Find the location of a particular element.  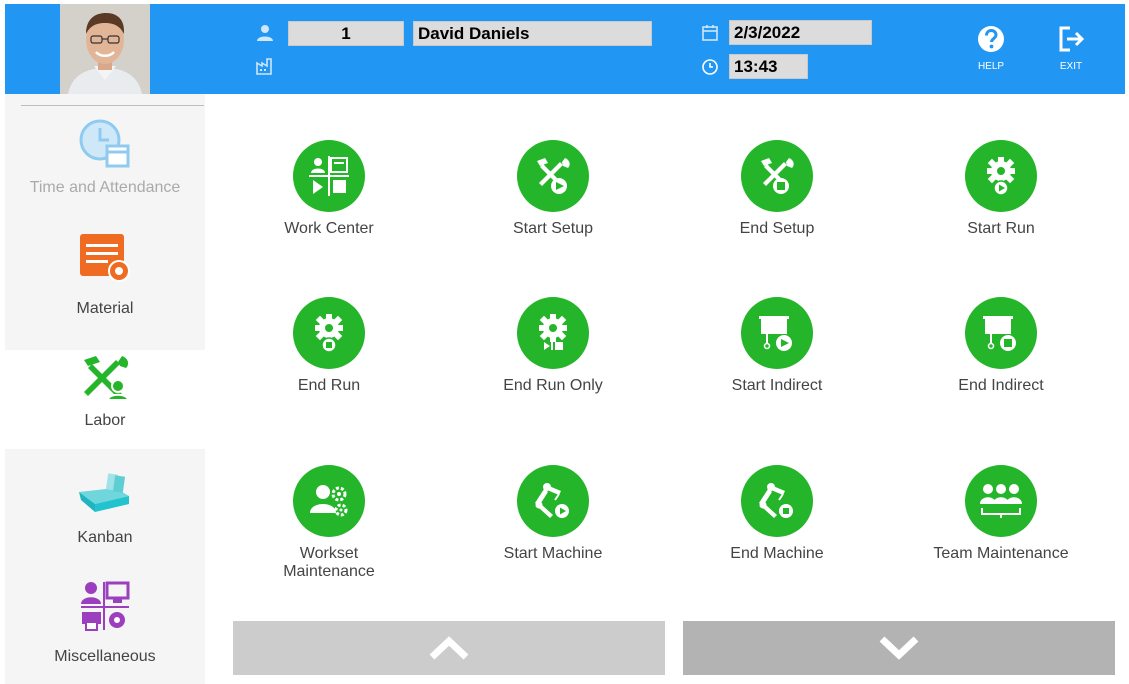

end-run-circle is located at coordinates (329, 333).